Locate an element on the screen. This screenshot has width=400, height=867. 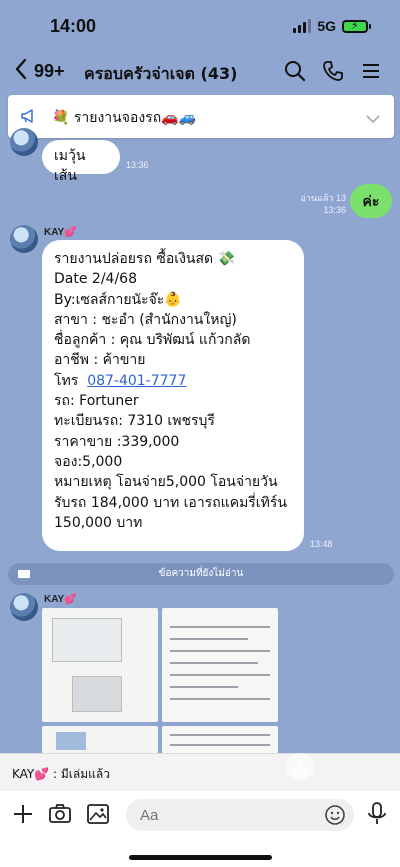
last-message-preview: KAY💕 : มีเล่มแล้ว is located at coordinates (200, 772).